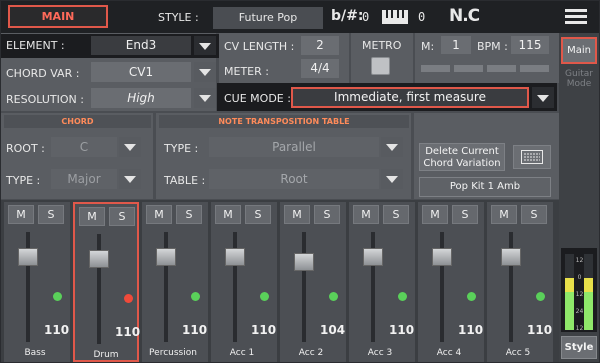 Image resolution: width=600 pixels, height=363 pixels. I want to click on meter-left-peak, so click(569, 285).